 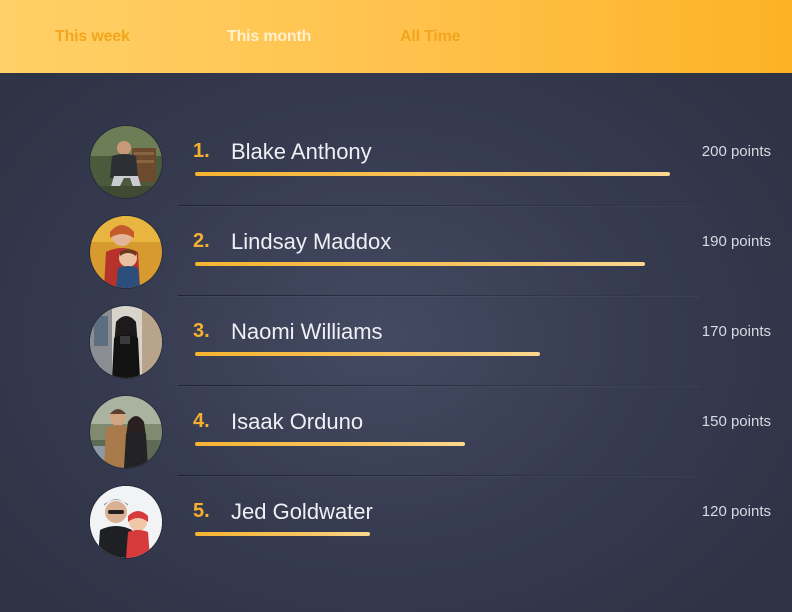 What do you see at coordinates (307, 331) in the screenshot?
I see `player-name: Naomi Williams` at bounding box center [307, 331].